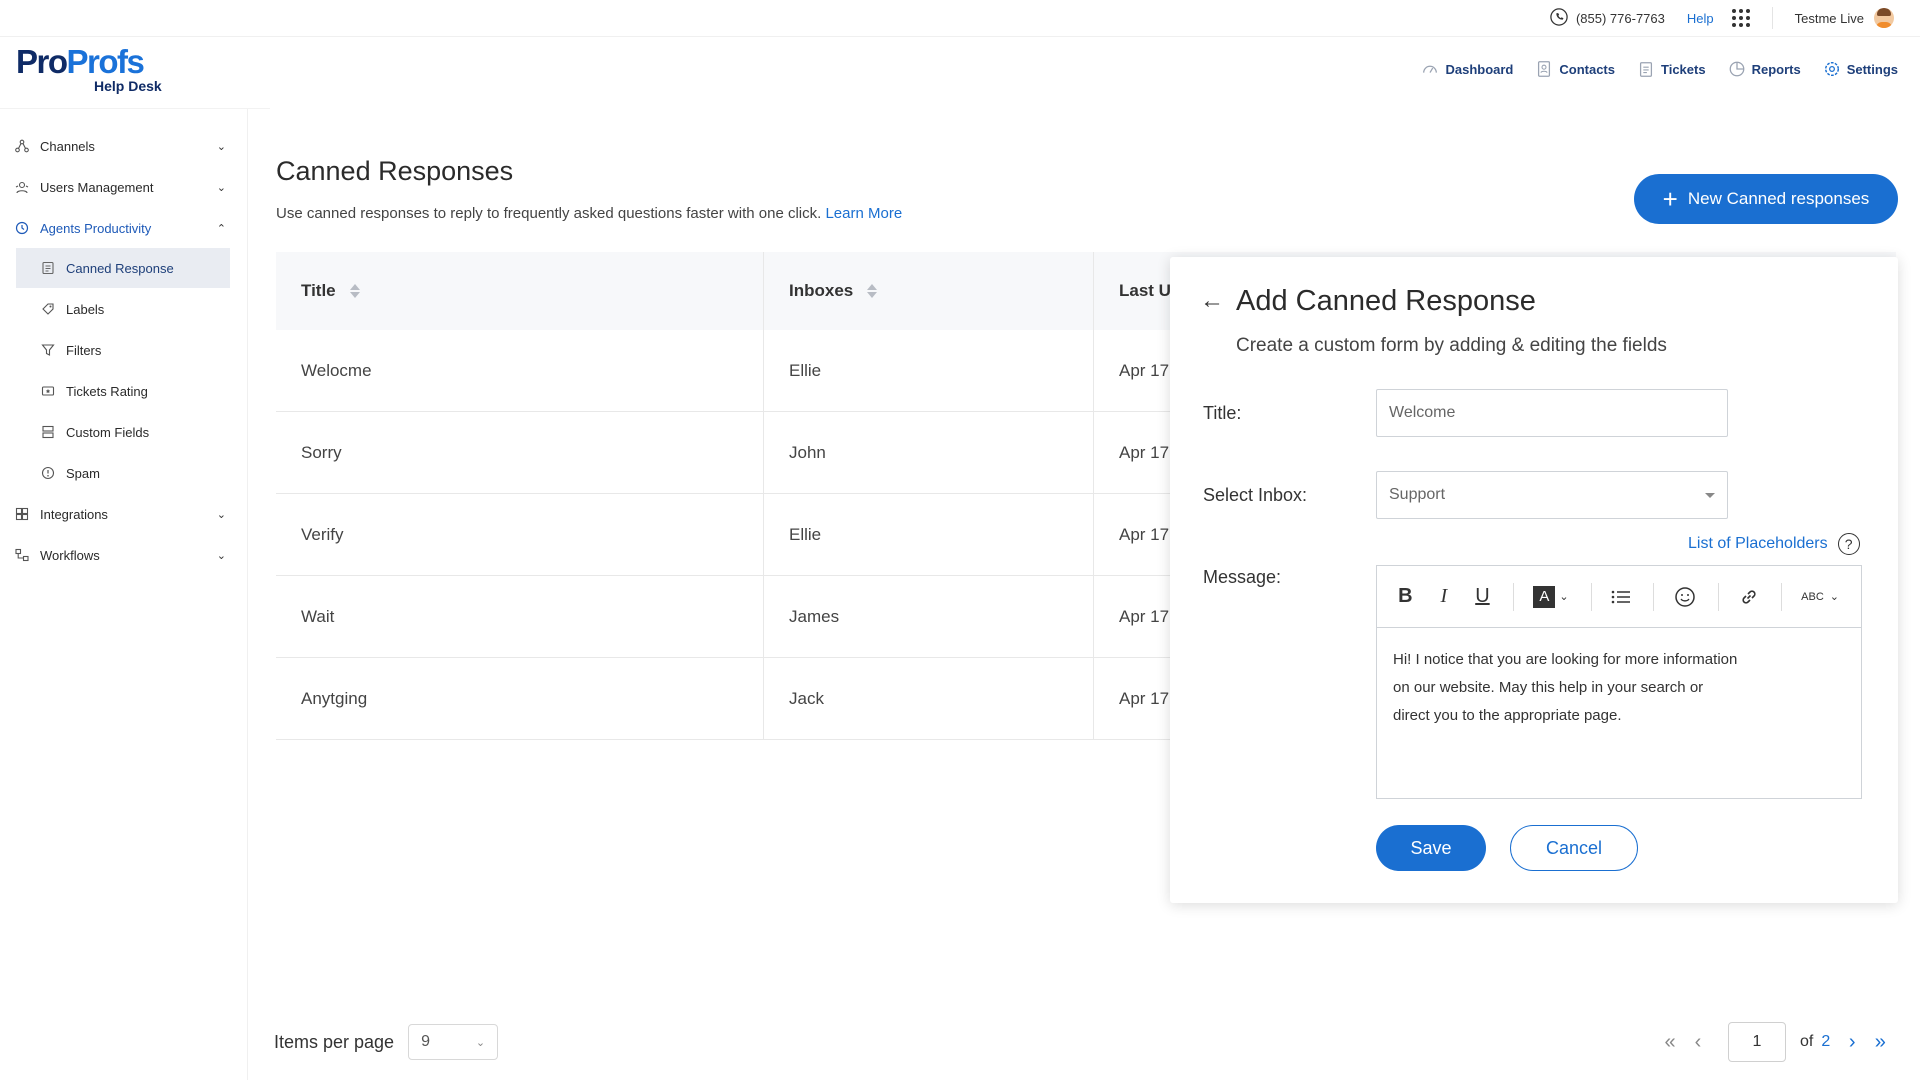 This screenshot has height=1080, width=1920. Describe the element at coordinates (1774, 544) in the screenshot. I see `placeholders-link: List of Placeholders ?` at that location.